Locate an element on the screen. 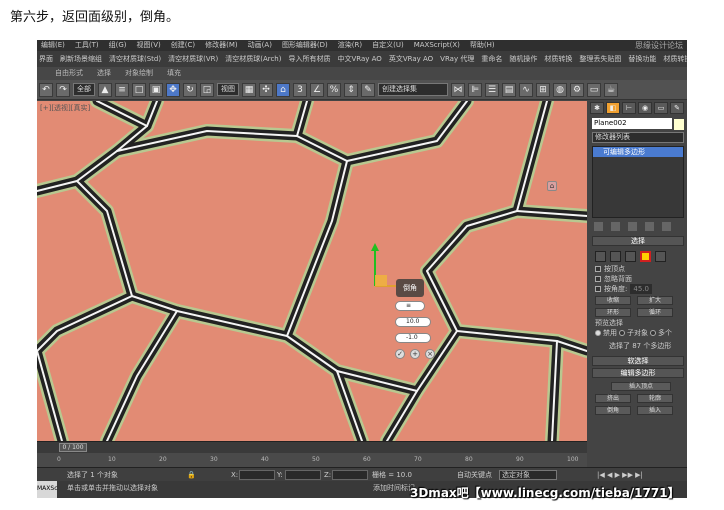 The height and width of the screenshot is (510, 724). plugin-button-2: 清空材质球(Std) is located at coordinates (135, 59).